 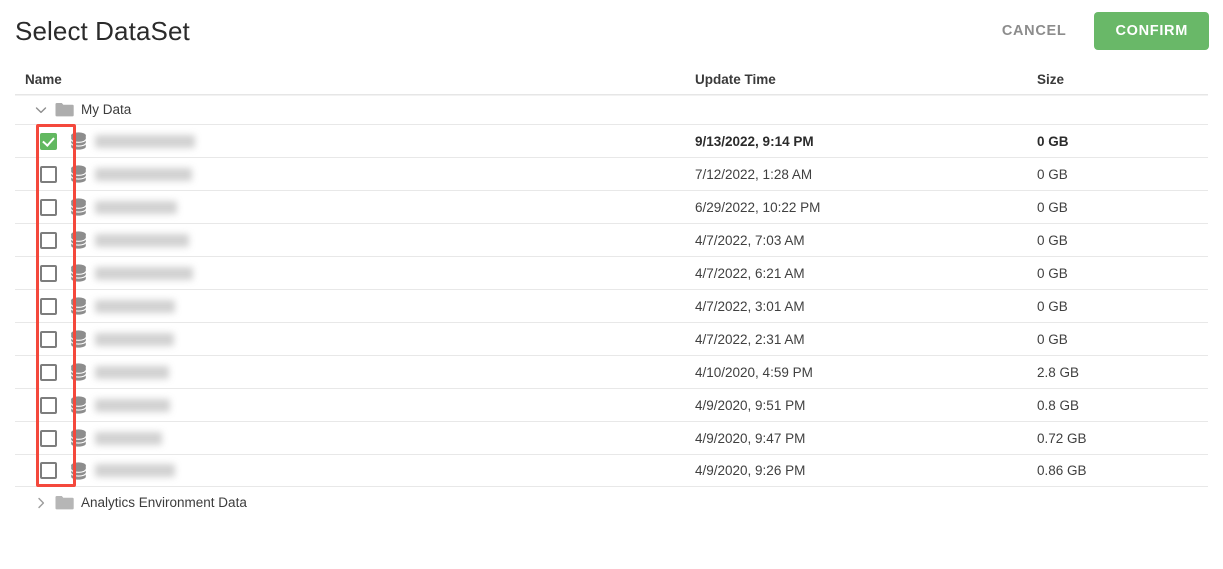 I want to click on table-row: 4/10/2020, 4:59 PM 2.8 GB, so click(x=611, y=371).